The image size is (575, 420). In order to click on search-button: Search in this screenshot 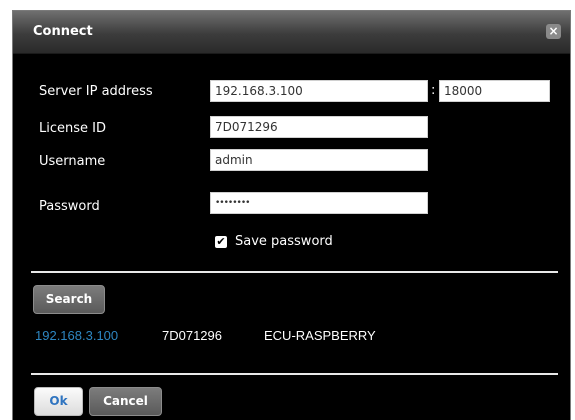, I will do `click(69, 299)`.